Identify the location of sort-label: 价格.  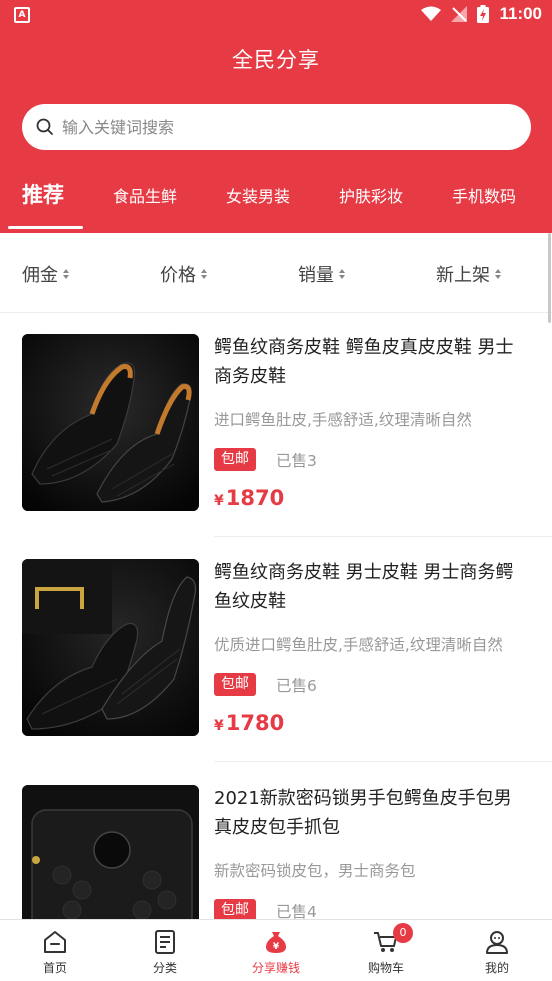
(178, 275).